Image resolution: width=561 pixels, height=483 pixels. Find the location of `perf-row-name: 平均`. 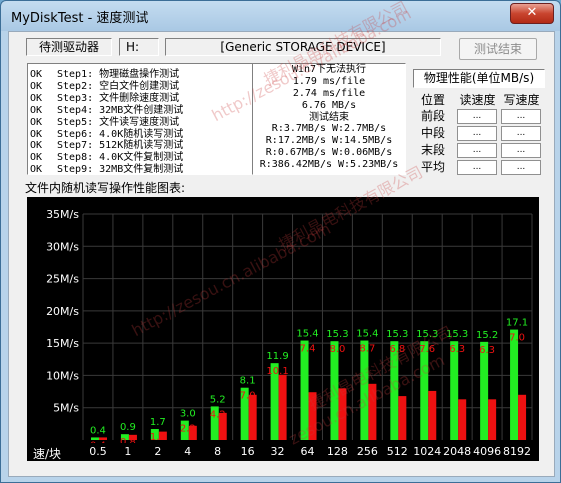

perf-row-name: 平均 is located at coordinates (432, 167).